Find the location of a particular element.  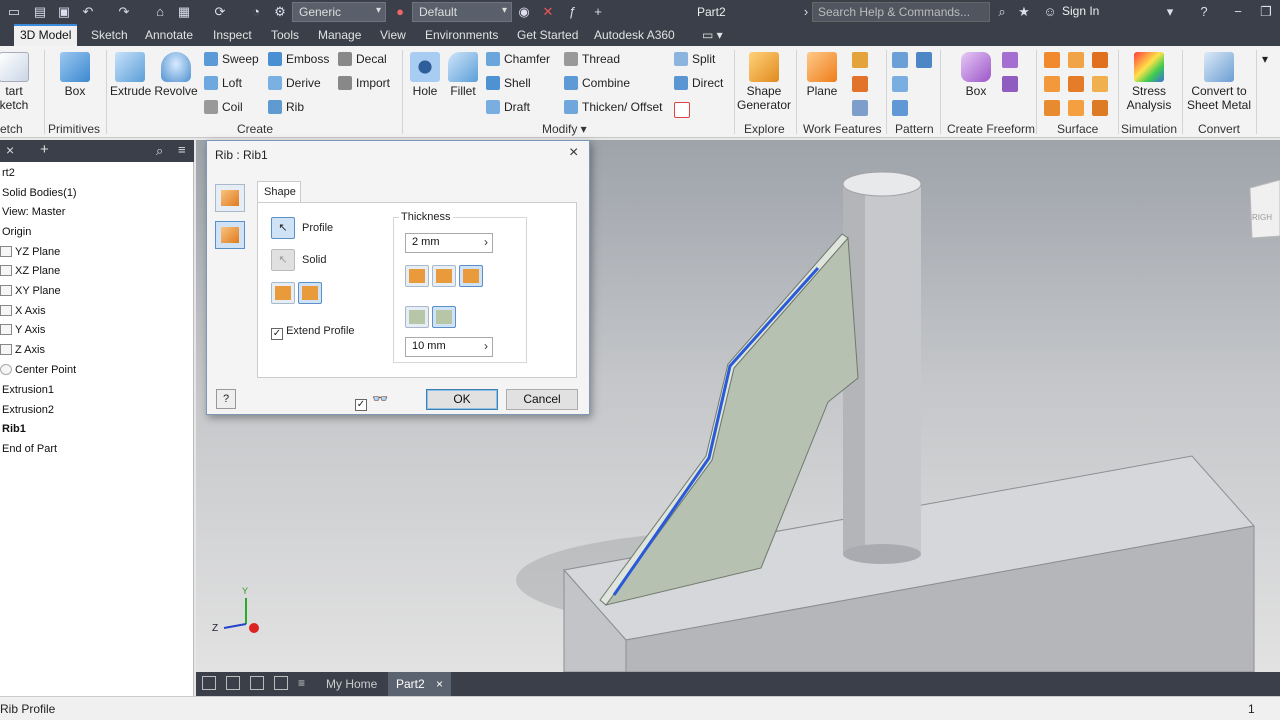

vertical-windows-icon is located at coordinates (281, 683).